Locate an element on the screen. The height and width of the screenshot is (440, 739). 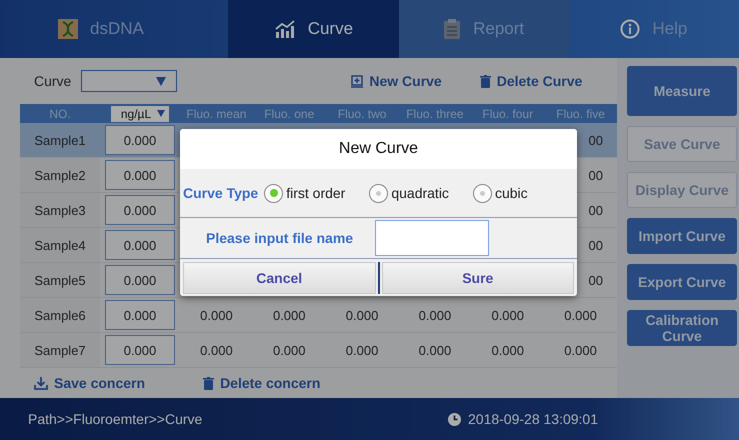
chart-icon is located at coordinates (285, 29).